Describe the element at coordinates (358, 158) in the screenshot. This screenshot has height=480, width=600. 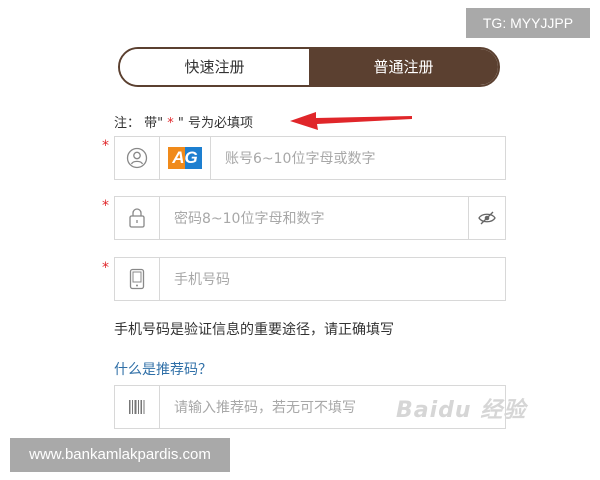
I see `account-input: 账号6~10位字母或数字` at that location.